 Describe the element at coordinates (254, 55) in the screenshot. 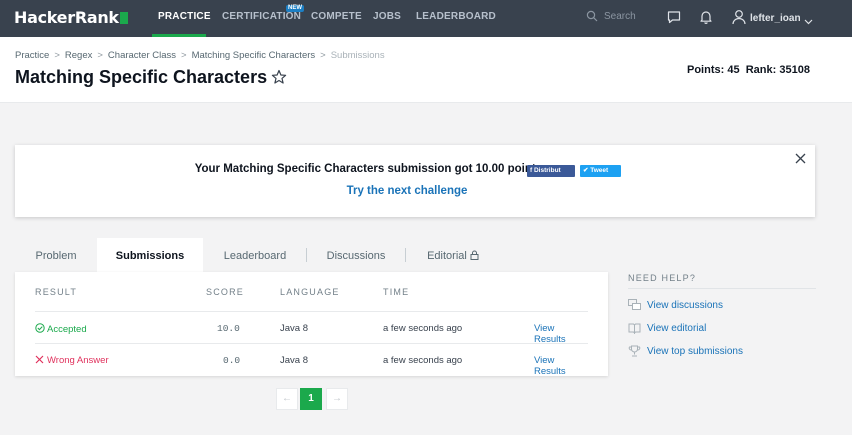

I see `breadcrumb-challenge: Matching Specific Characters` at that location.